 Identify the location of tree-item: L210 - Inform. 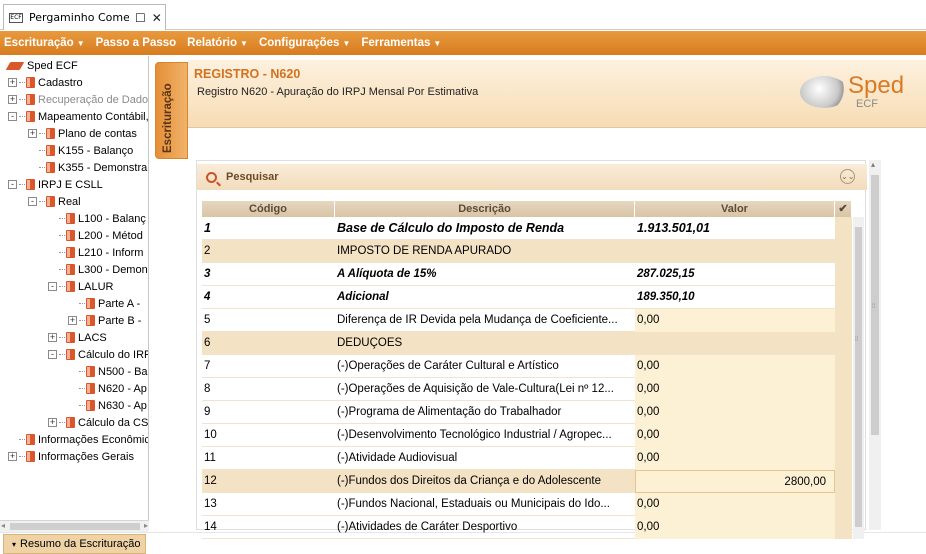
(95, 252).